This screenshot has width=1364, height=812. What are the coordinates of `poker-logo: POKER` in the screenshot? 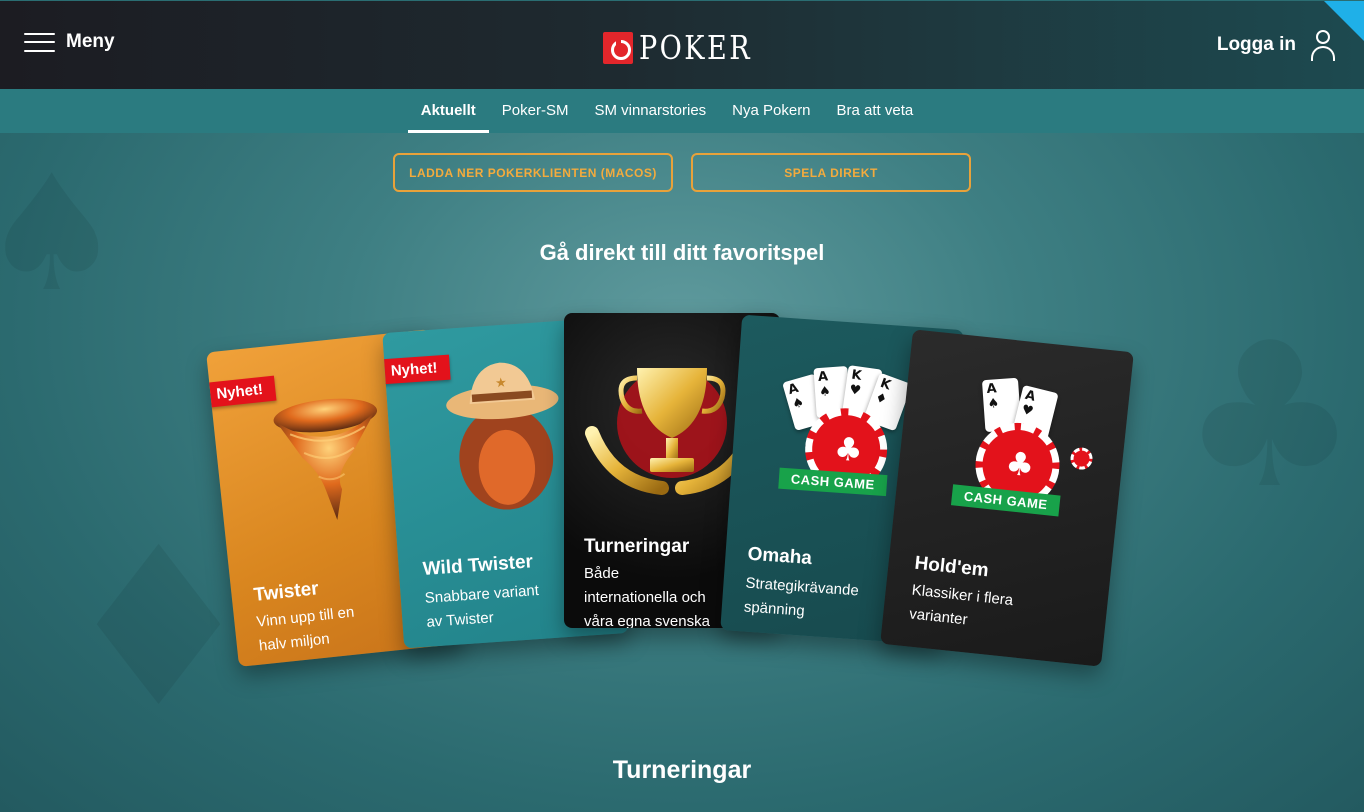 It's located at (690, 47).